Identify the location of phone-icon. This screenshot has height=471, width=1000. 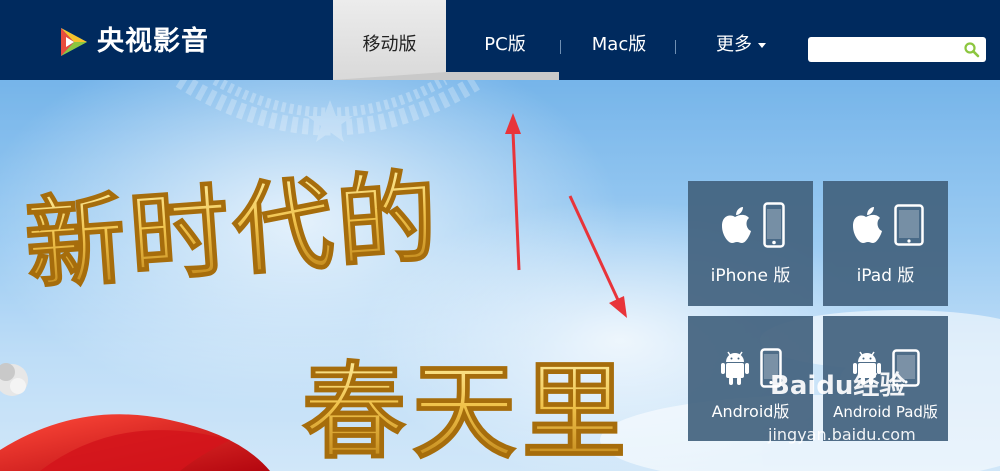
(773, 225).